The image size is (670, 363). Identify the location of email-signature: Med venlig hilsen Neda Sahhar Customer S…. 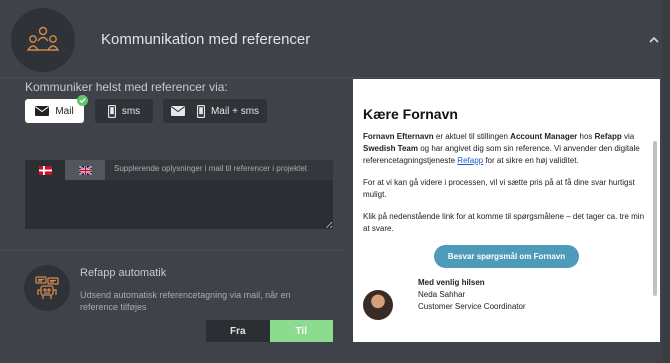
(506, 298).